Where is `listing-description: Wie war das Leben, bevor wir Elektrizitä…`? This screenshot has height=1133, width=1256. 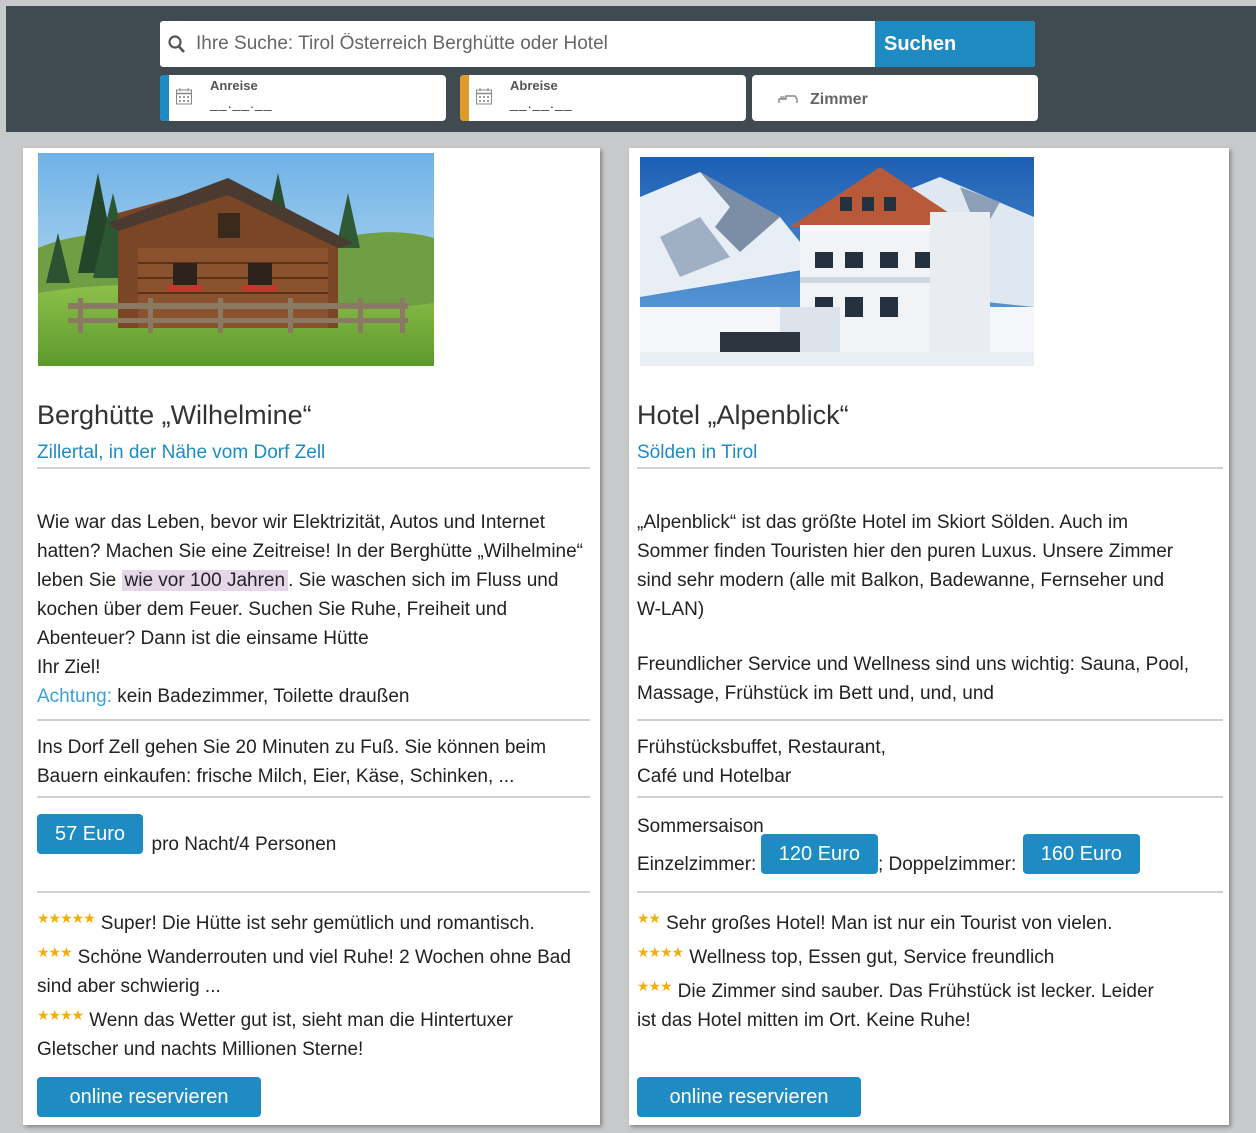 listing-description: Wie war das Leben, bevor wir Elektrizitä… is located at coordinates (315, 609).